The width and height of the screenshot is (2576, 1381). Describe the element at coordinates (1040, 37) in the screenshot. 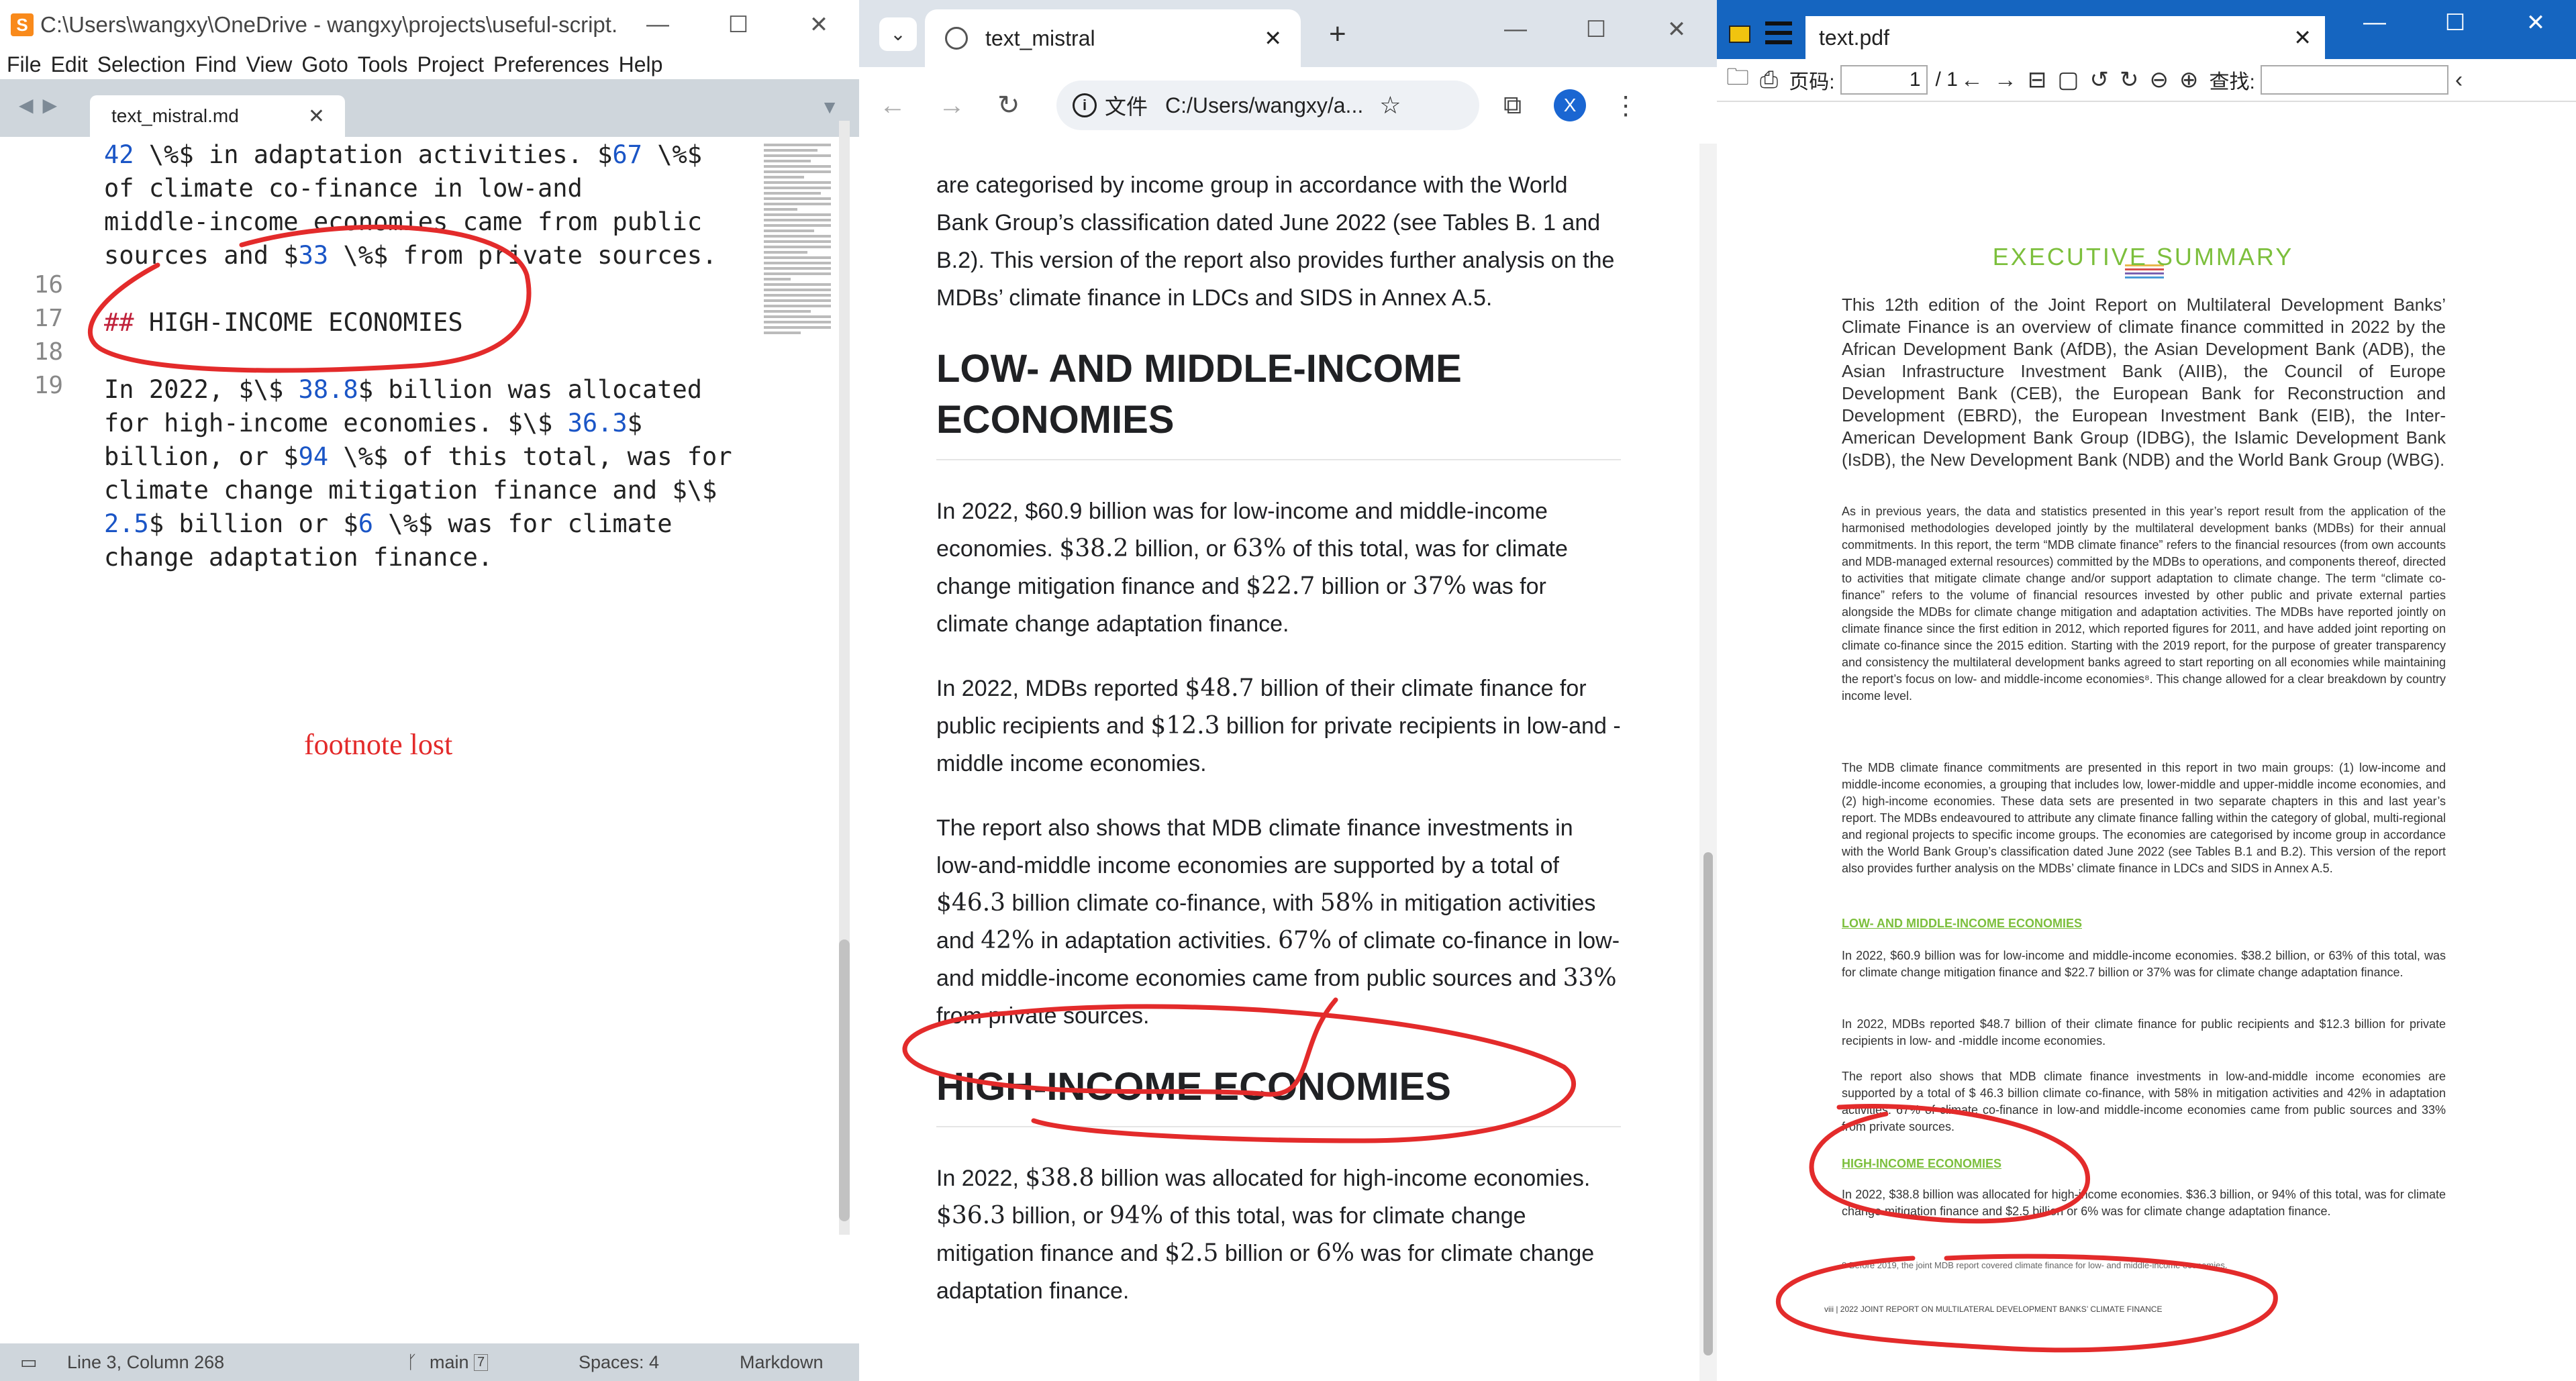

I see `chrome-tab-title: text_mistral` at that location.